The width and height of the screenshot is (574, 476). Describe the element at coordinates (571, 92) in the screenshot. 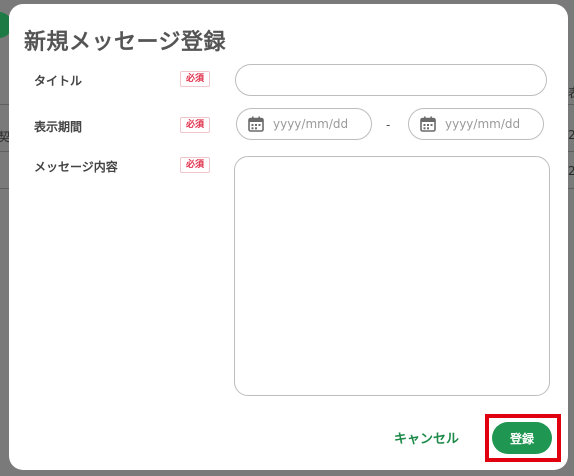

I see `background-header-cell: 表` at that location.